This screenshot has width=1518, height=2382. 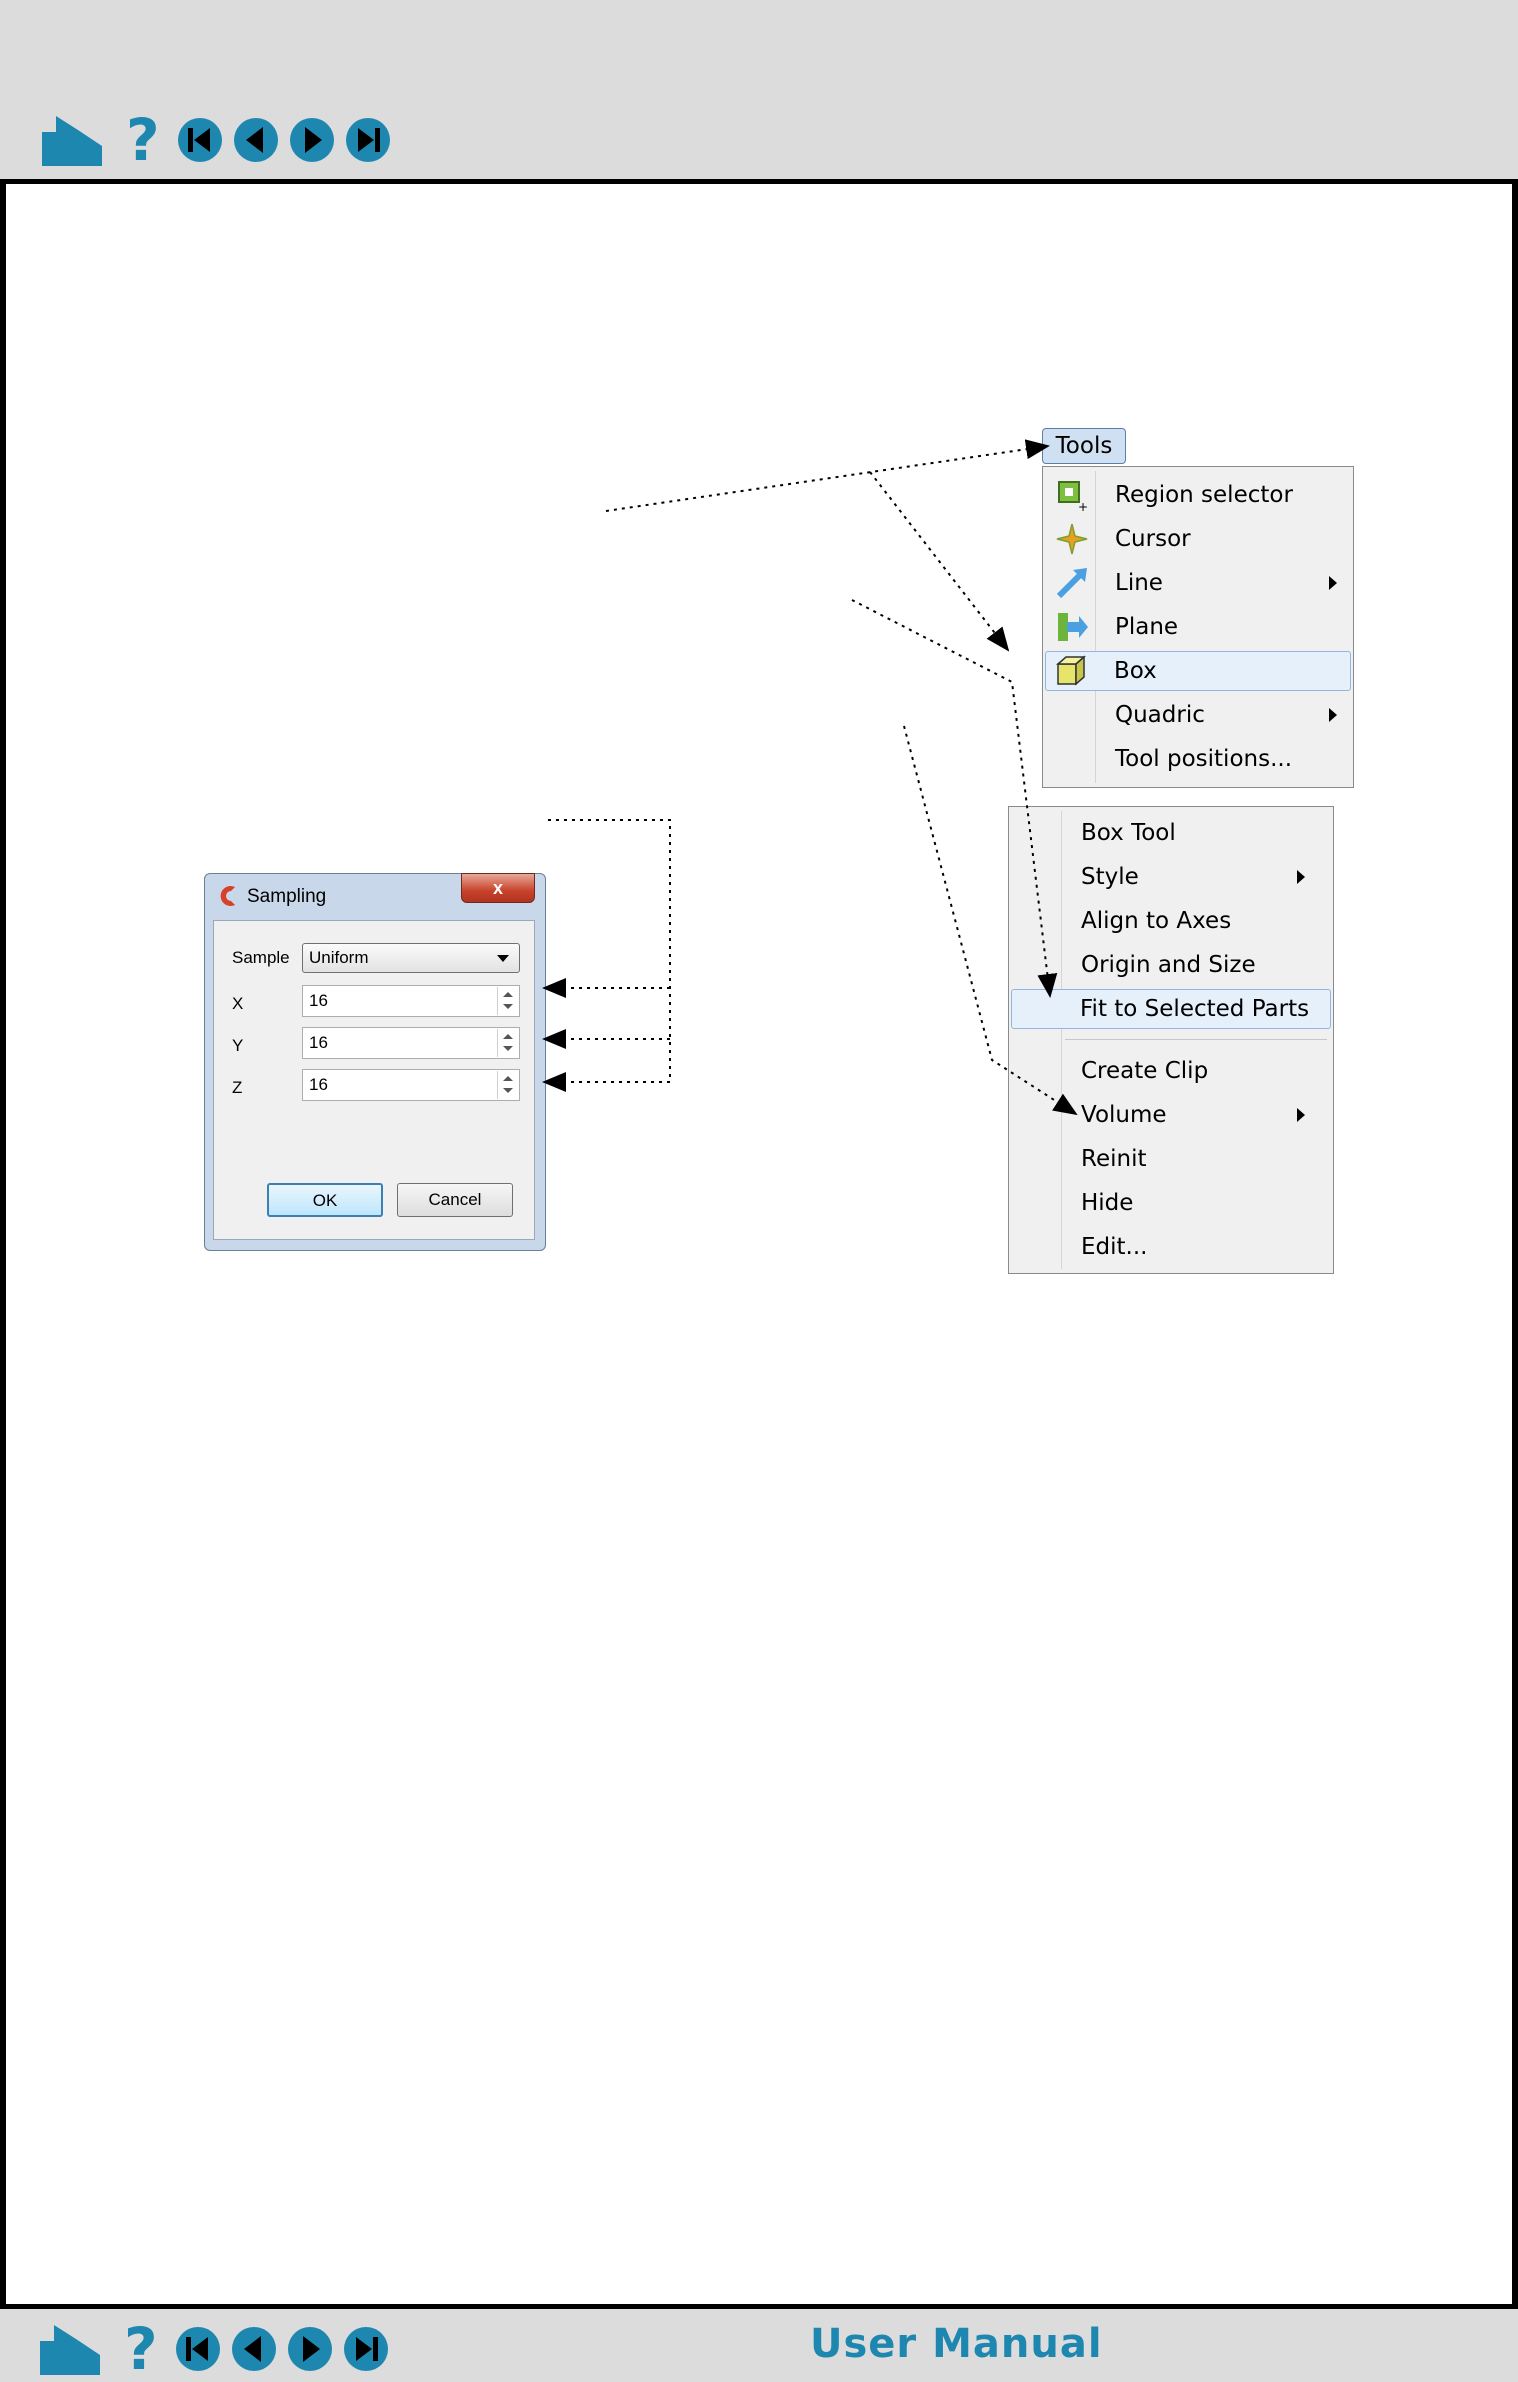 I want to click on footer-title: User Manual, so click(x=956, y=2344).